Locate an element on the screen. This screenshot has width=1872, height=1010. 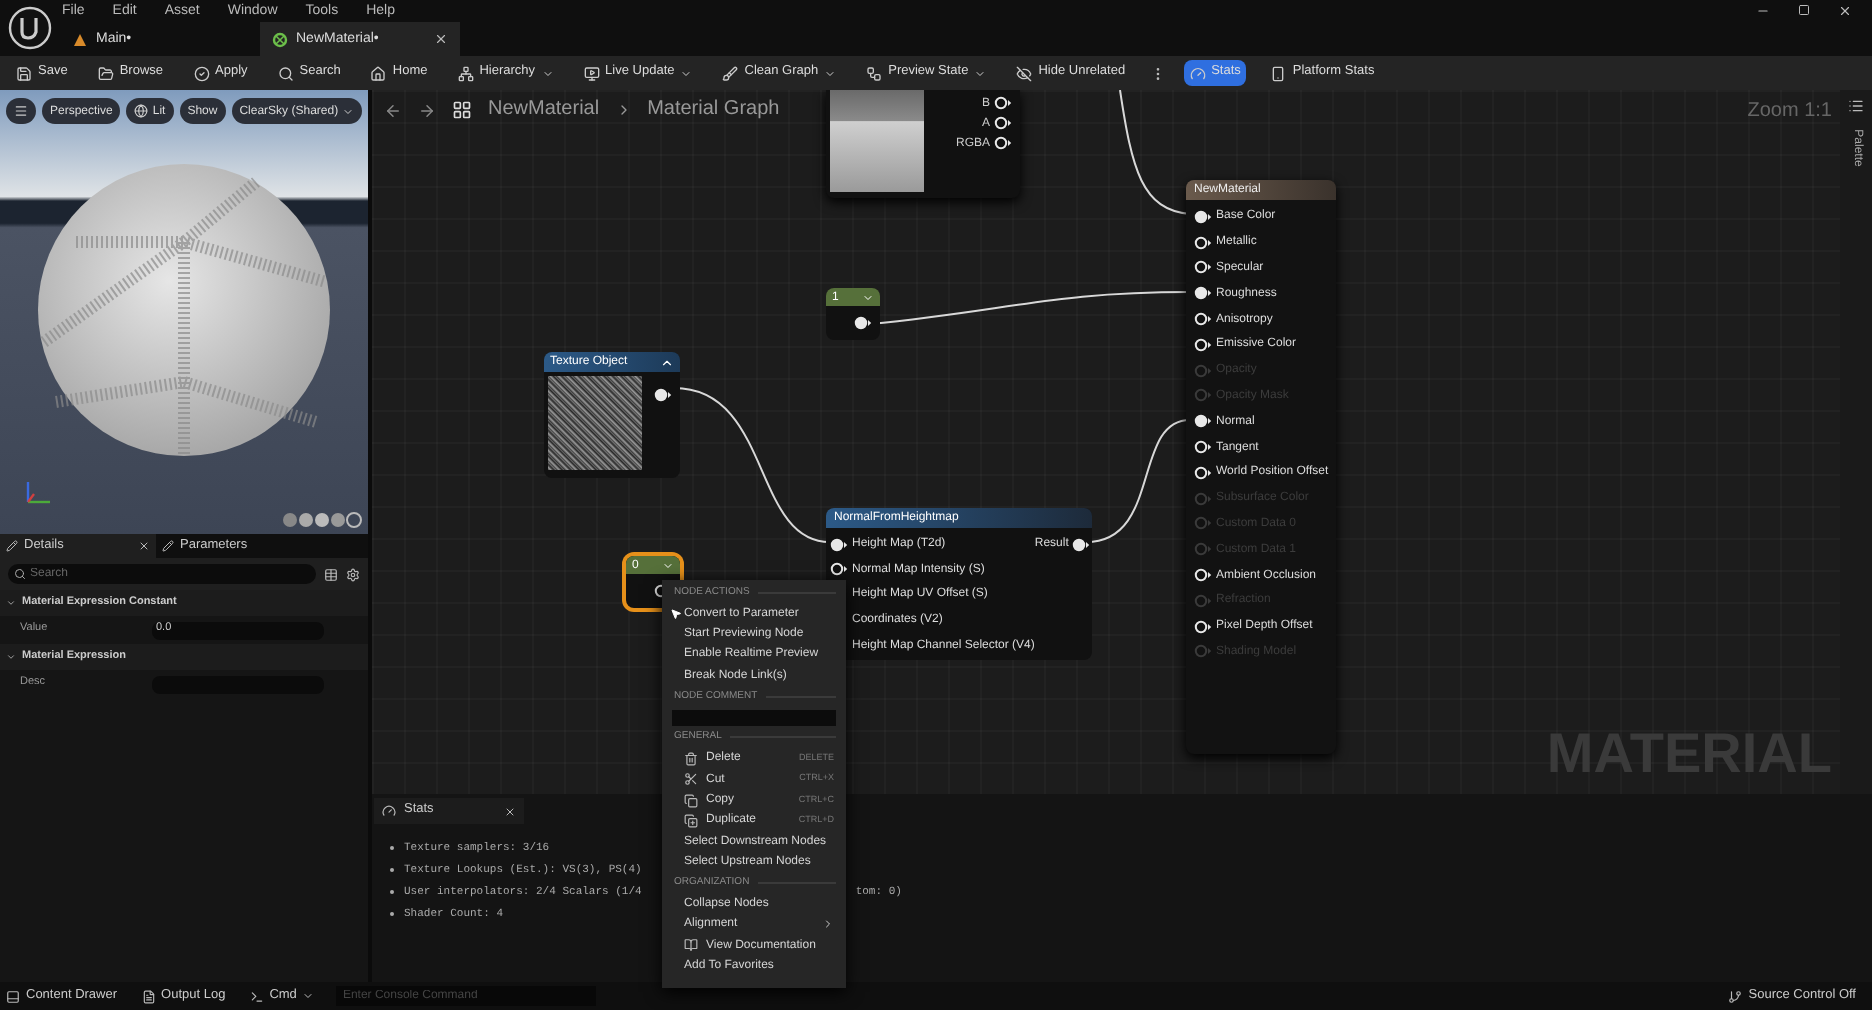
menu-icon is located at coordinates (21, 111).